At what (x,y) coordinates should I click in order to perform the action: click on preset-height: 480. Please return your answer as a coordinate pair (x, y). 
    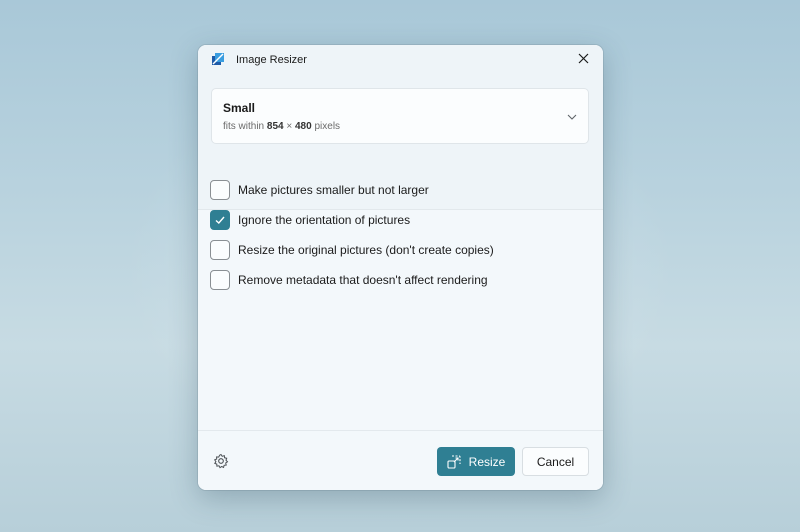
    Looking at the image, I should click on (303, 126).